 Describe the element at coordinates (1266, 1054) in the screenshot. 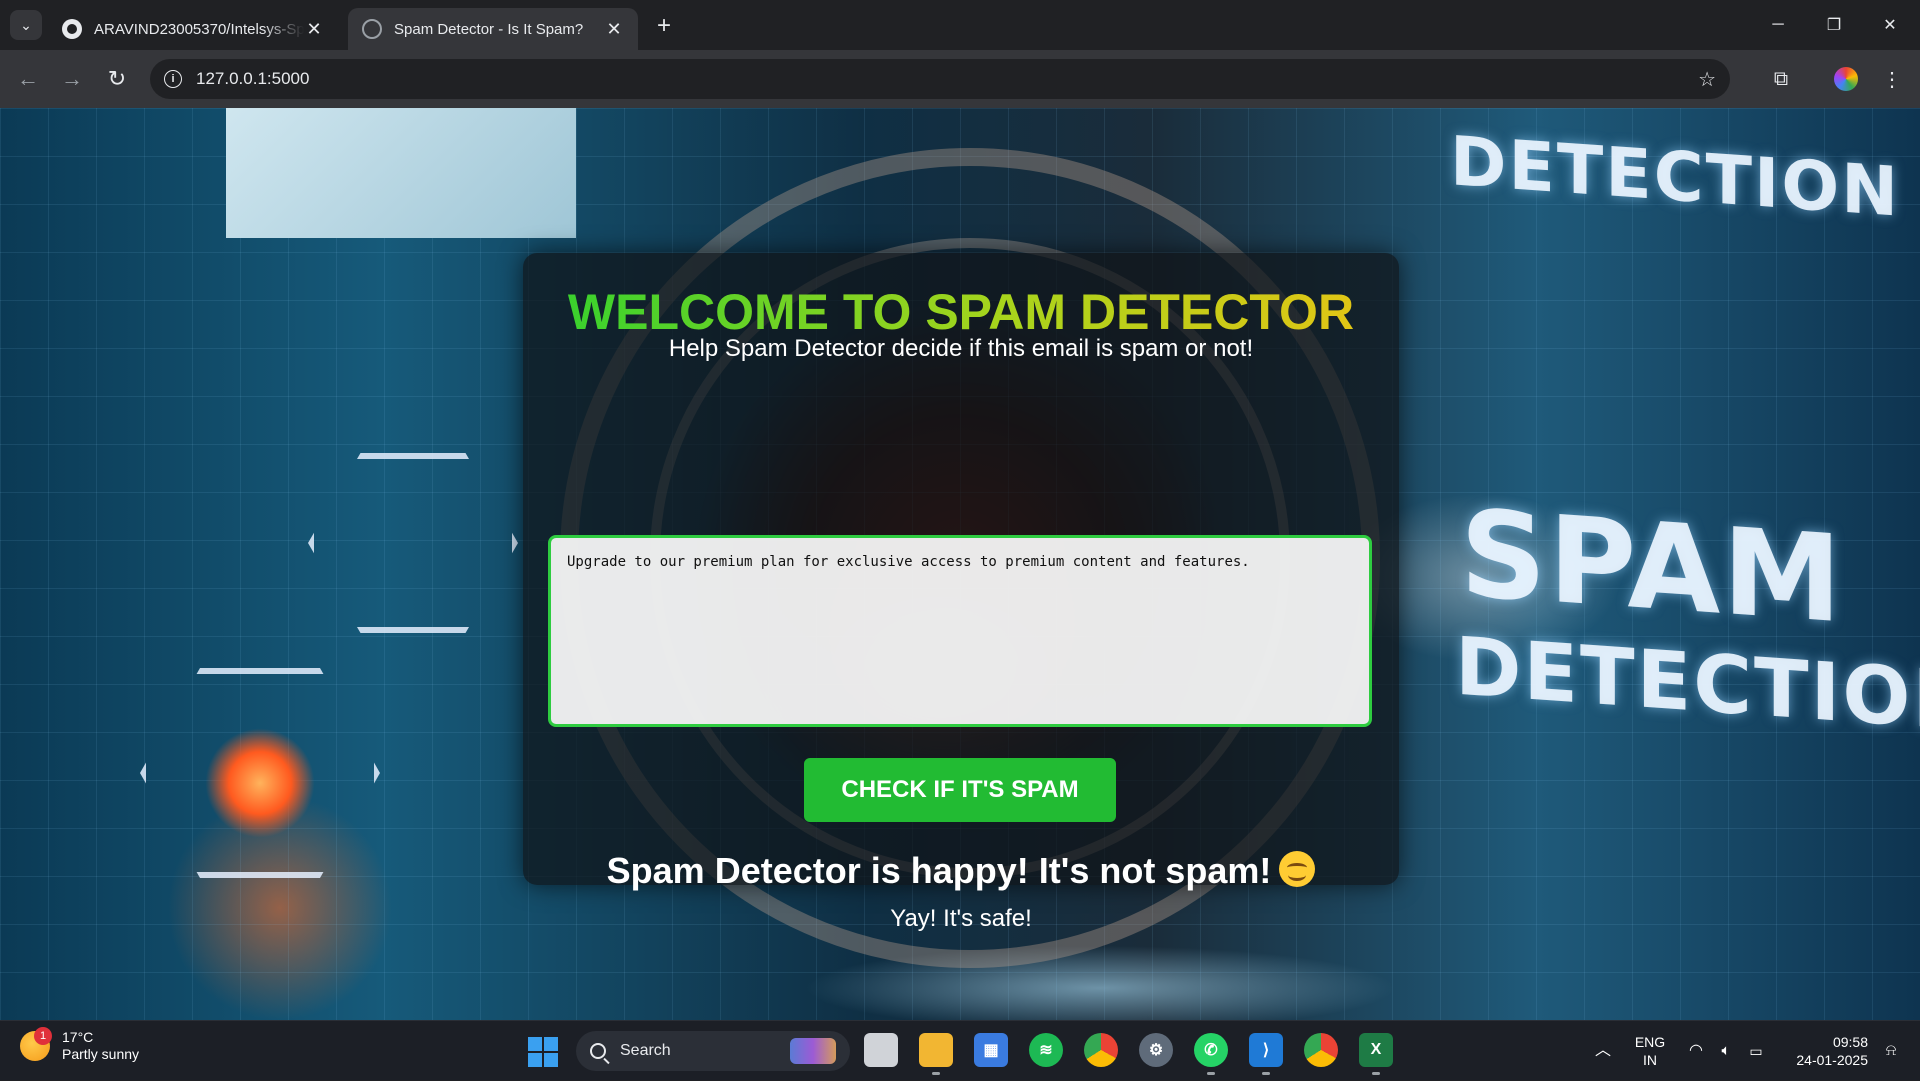

I see `vscode-icon: ⟩` at that location.